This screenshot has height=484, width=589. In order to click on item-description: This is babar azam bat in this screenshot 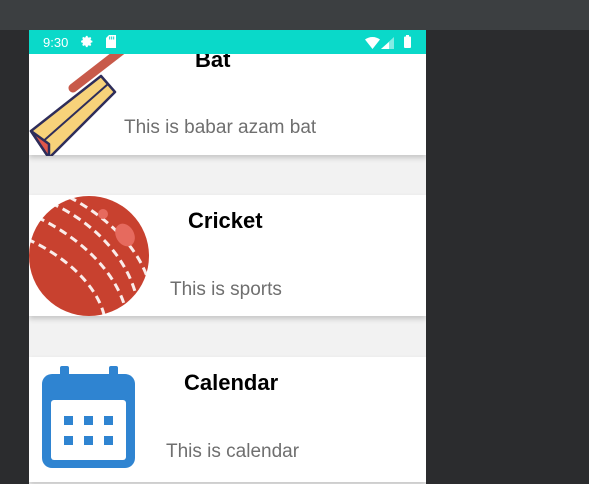, I will do `click(220, 127)`.